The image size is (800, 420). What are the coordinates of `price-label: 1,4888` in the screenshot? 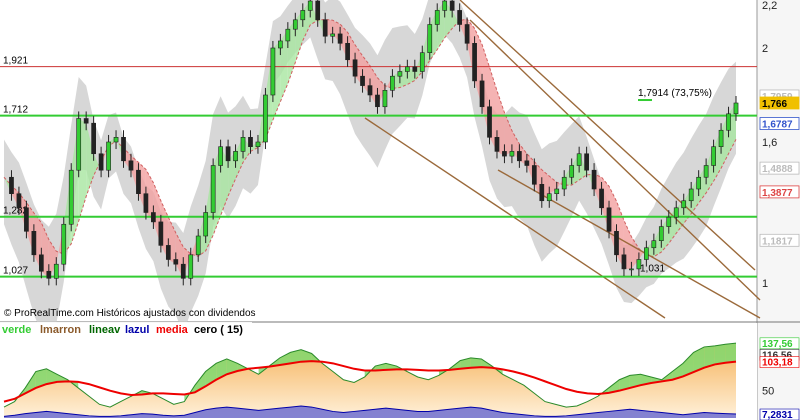 It's located at (777, 169).